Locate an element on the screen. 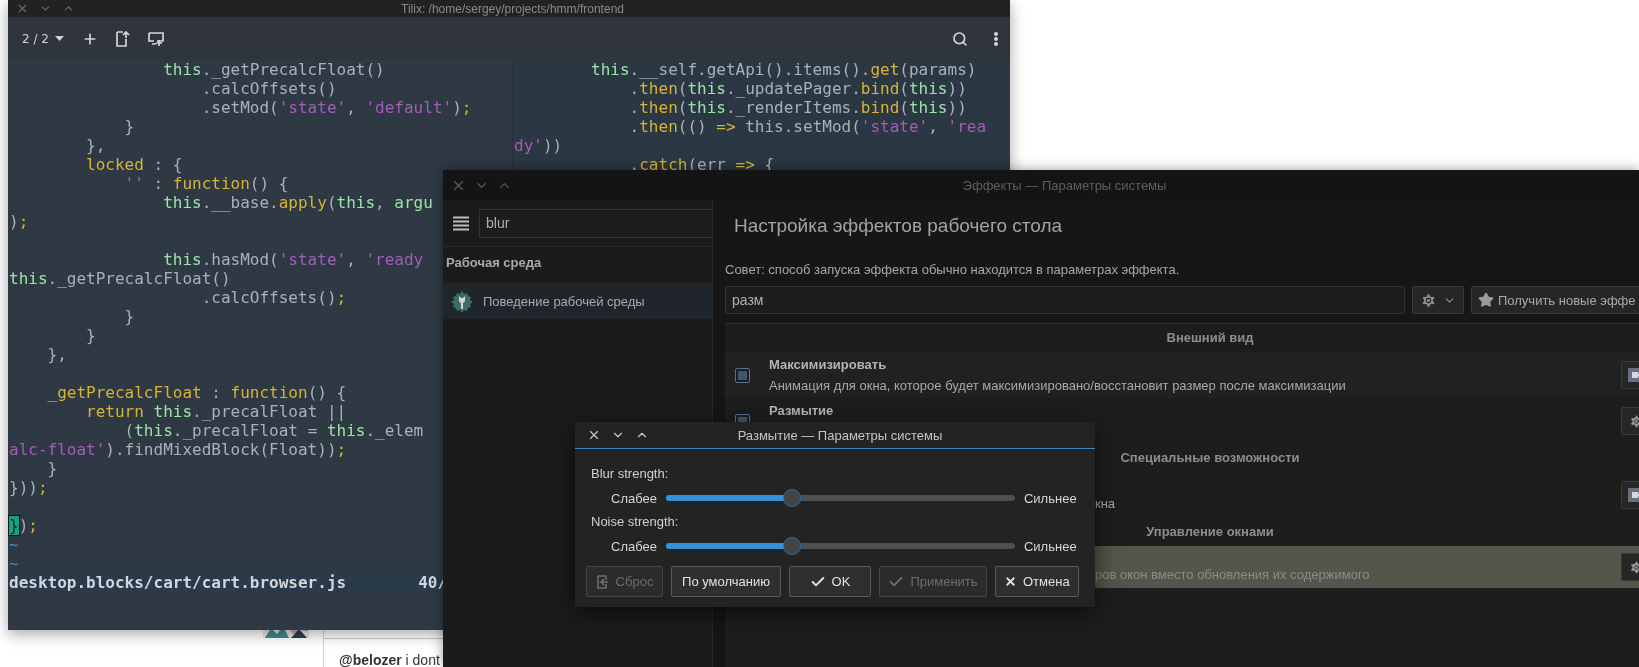  code-line: .calcOffsets() is located at coordinates (268, 88).